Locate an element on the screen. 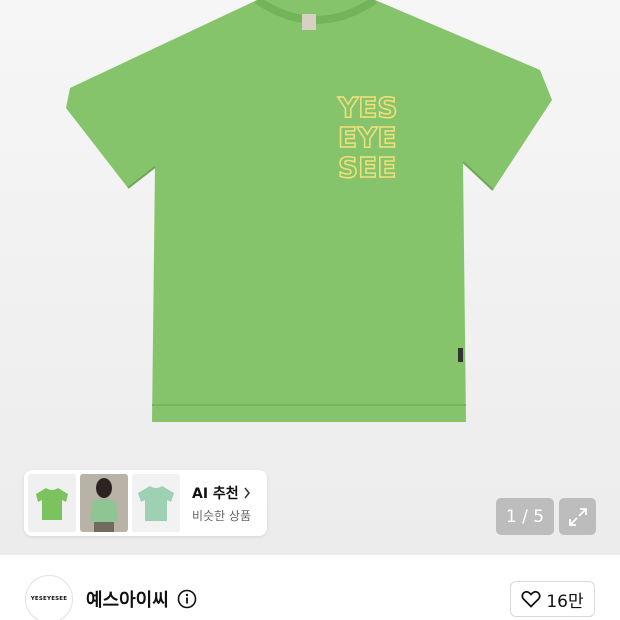 This screenshot has width=620, height=620. ai-recommendation-card: AI 추천 비슷한 상품 is located at coordinates (145, 503).